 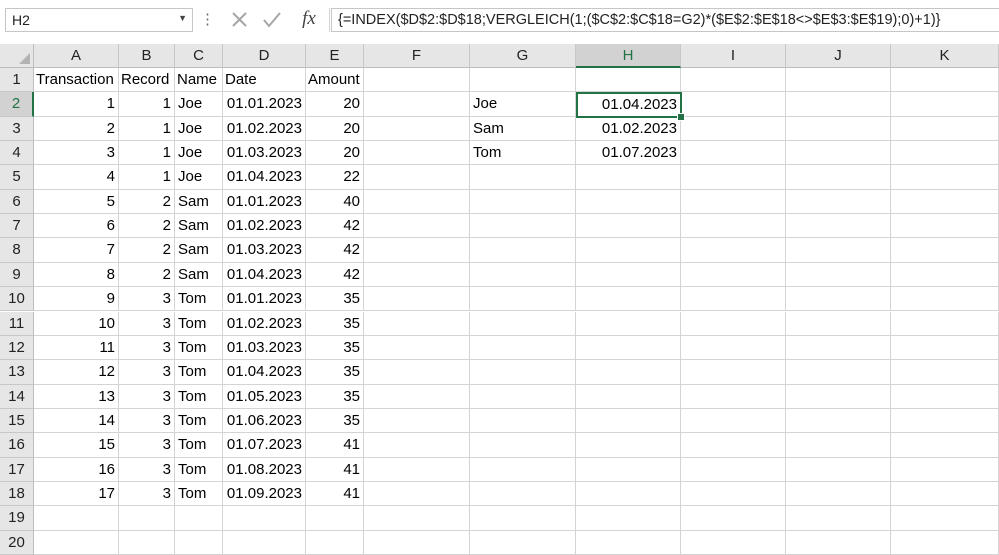 What do you see at coordinates (76, 469) in the screenshot?
I see `table-cell: 16` at bounding box center [76, 469].